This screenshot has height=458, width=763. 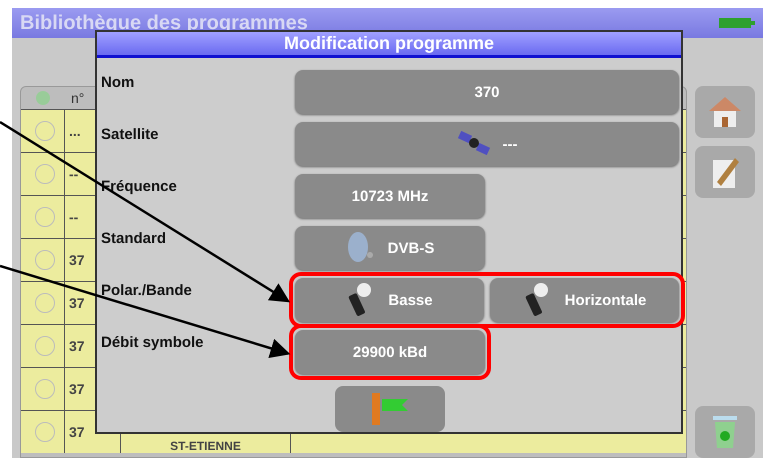 What do you see at coordinates (361, 248) in the screenshot?
I see `satellite-dish-icon` at bounding box center [361, 248].